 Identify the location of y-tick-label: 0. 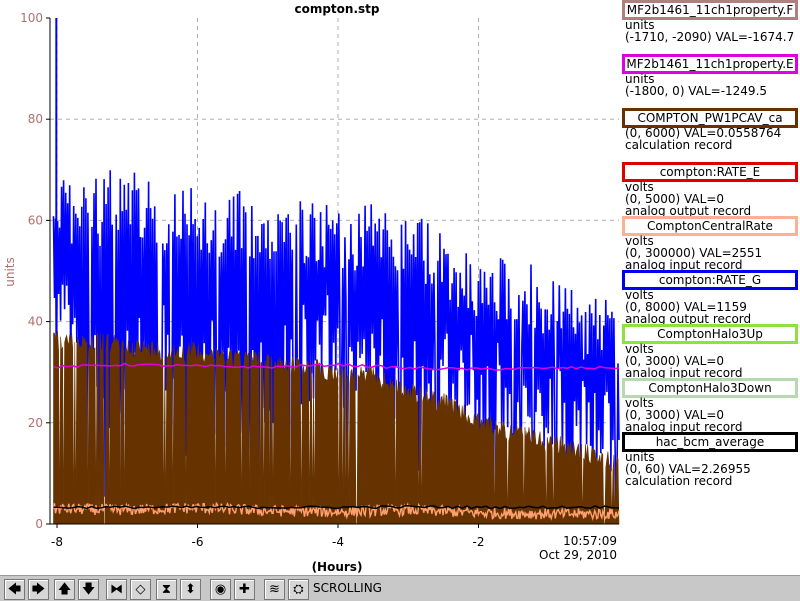
(39, 524).